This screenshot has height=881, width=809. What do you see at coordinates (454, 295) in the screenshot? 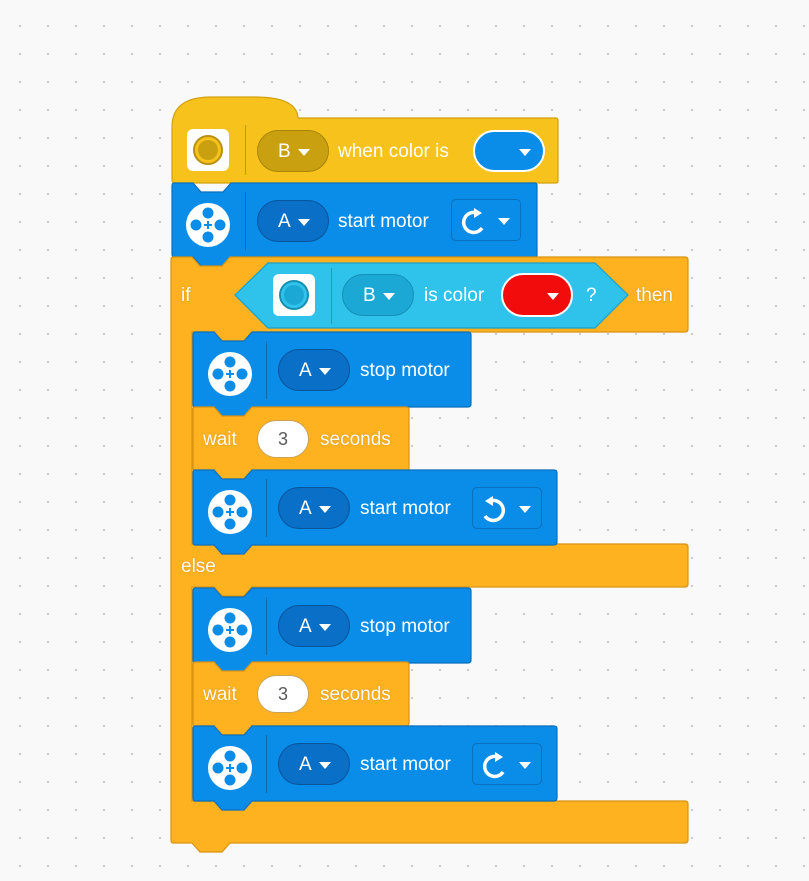
I see `is-color-label: is color` at bounding box center [454, 295].